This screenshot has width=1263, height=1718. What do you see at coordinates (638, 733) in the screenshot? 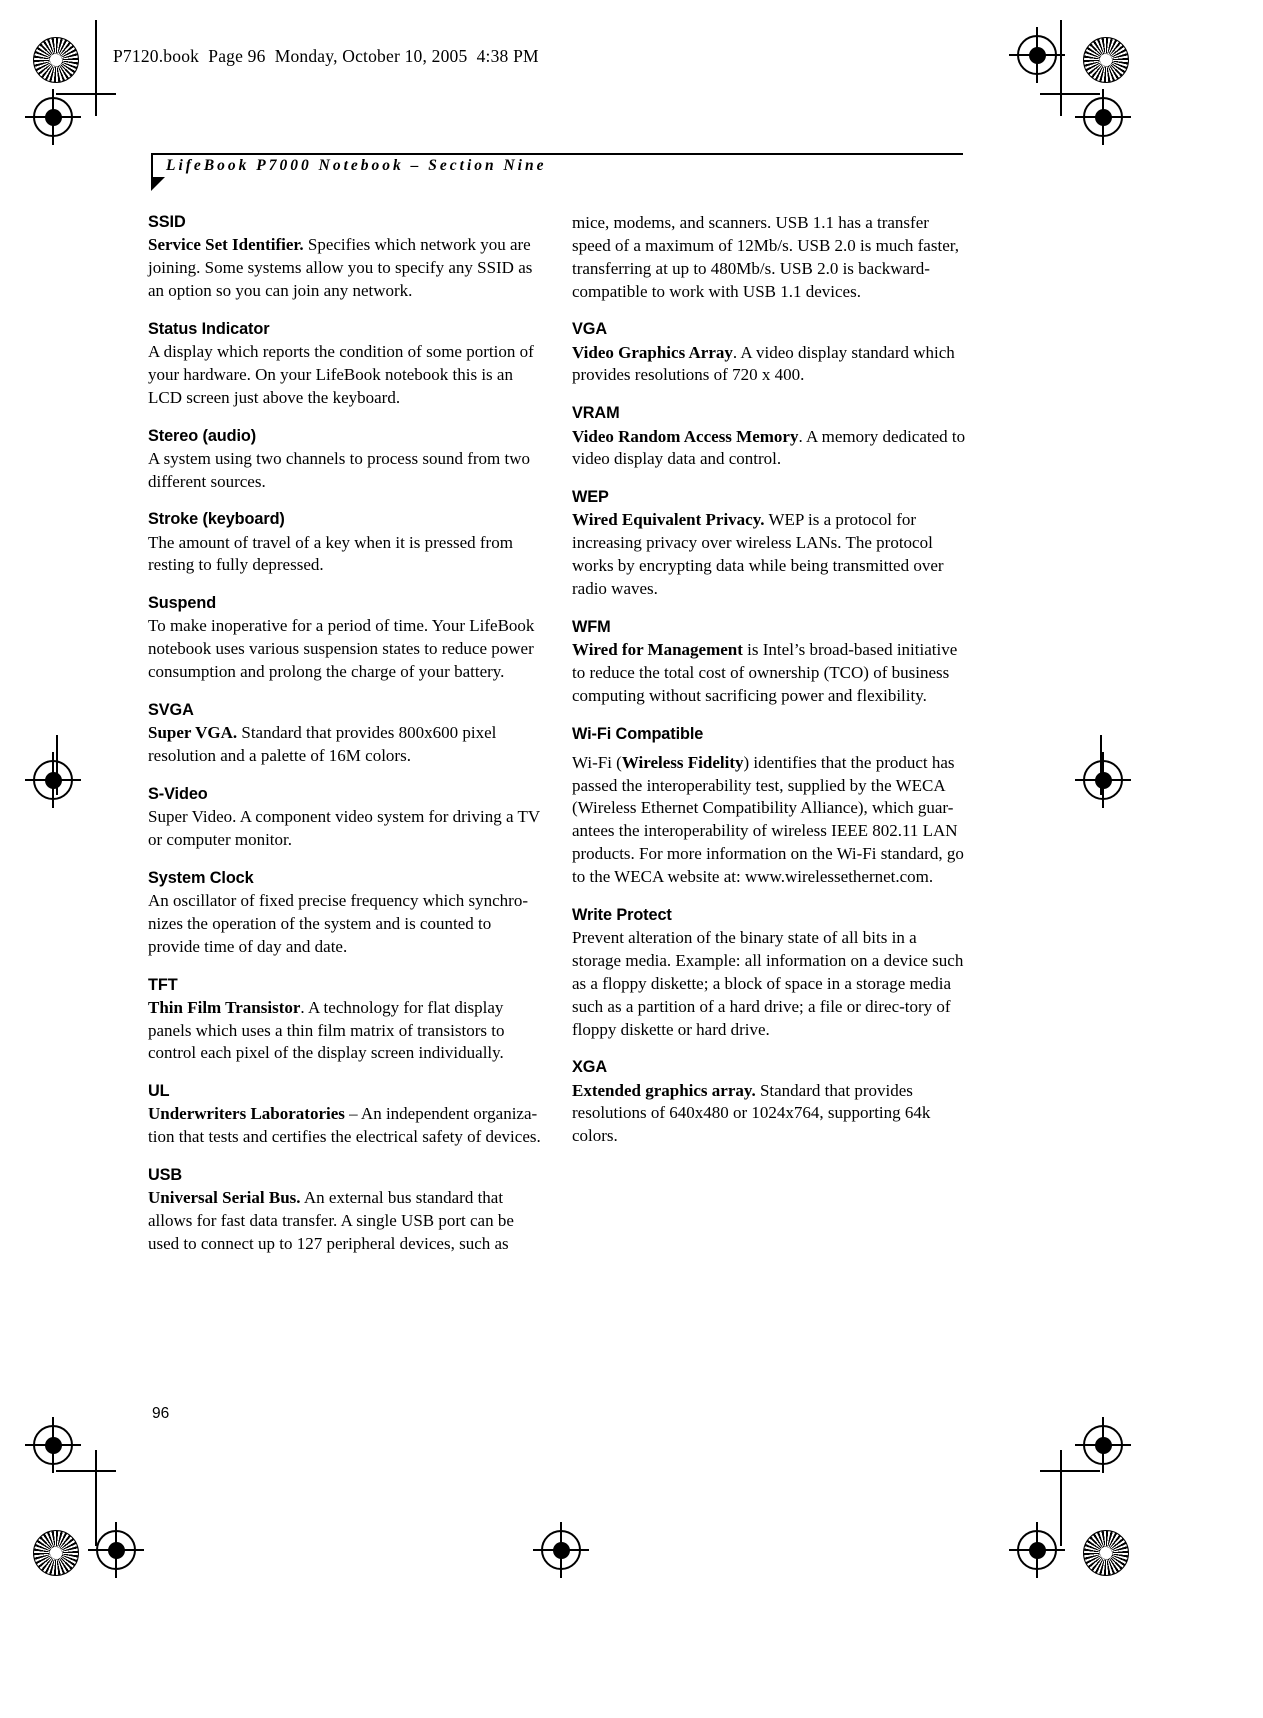
I see `glossary-term: Wi-Fi Compatible` at bounding box center [638, 733].